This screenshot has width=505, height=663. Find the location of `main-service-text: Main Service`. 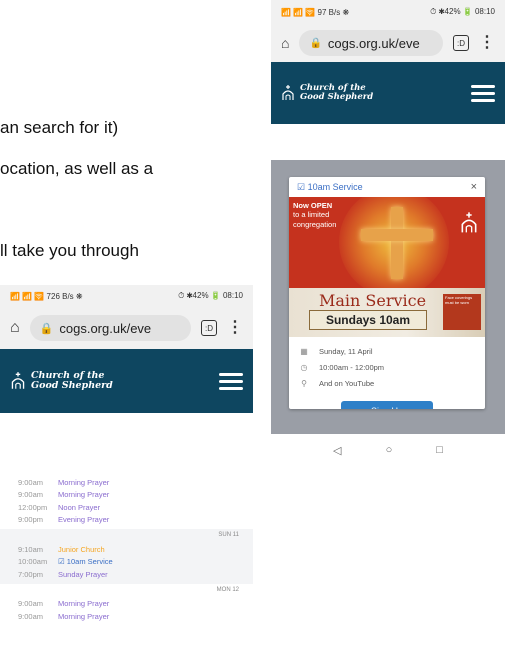

main-service-text: Main Service is located at coordinates (373, 300).